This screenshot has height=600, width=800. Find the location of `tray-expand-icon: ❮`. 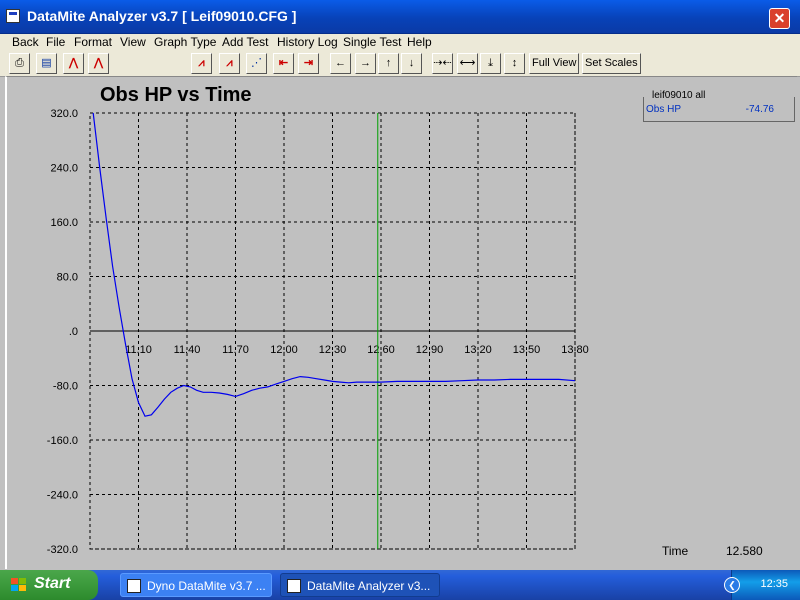

tray-expand-icon: ❮ is located at coordinates (732, 585).